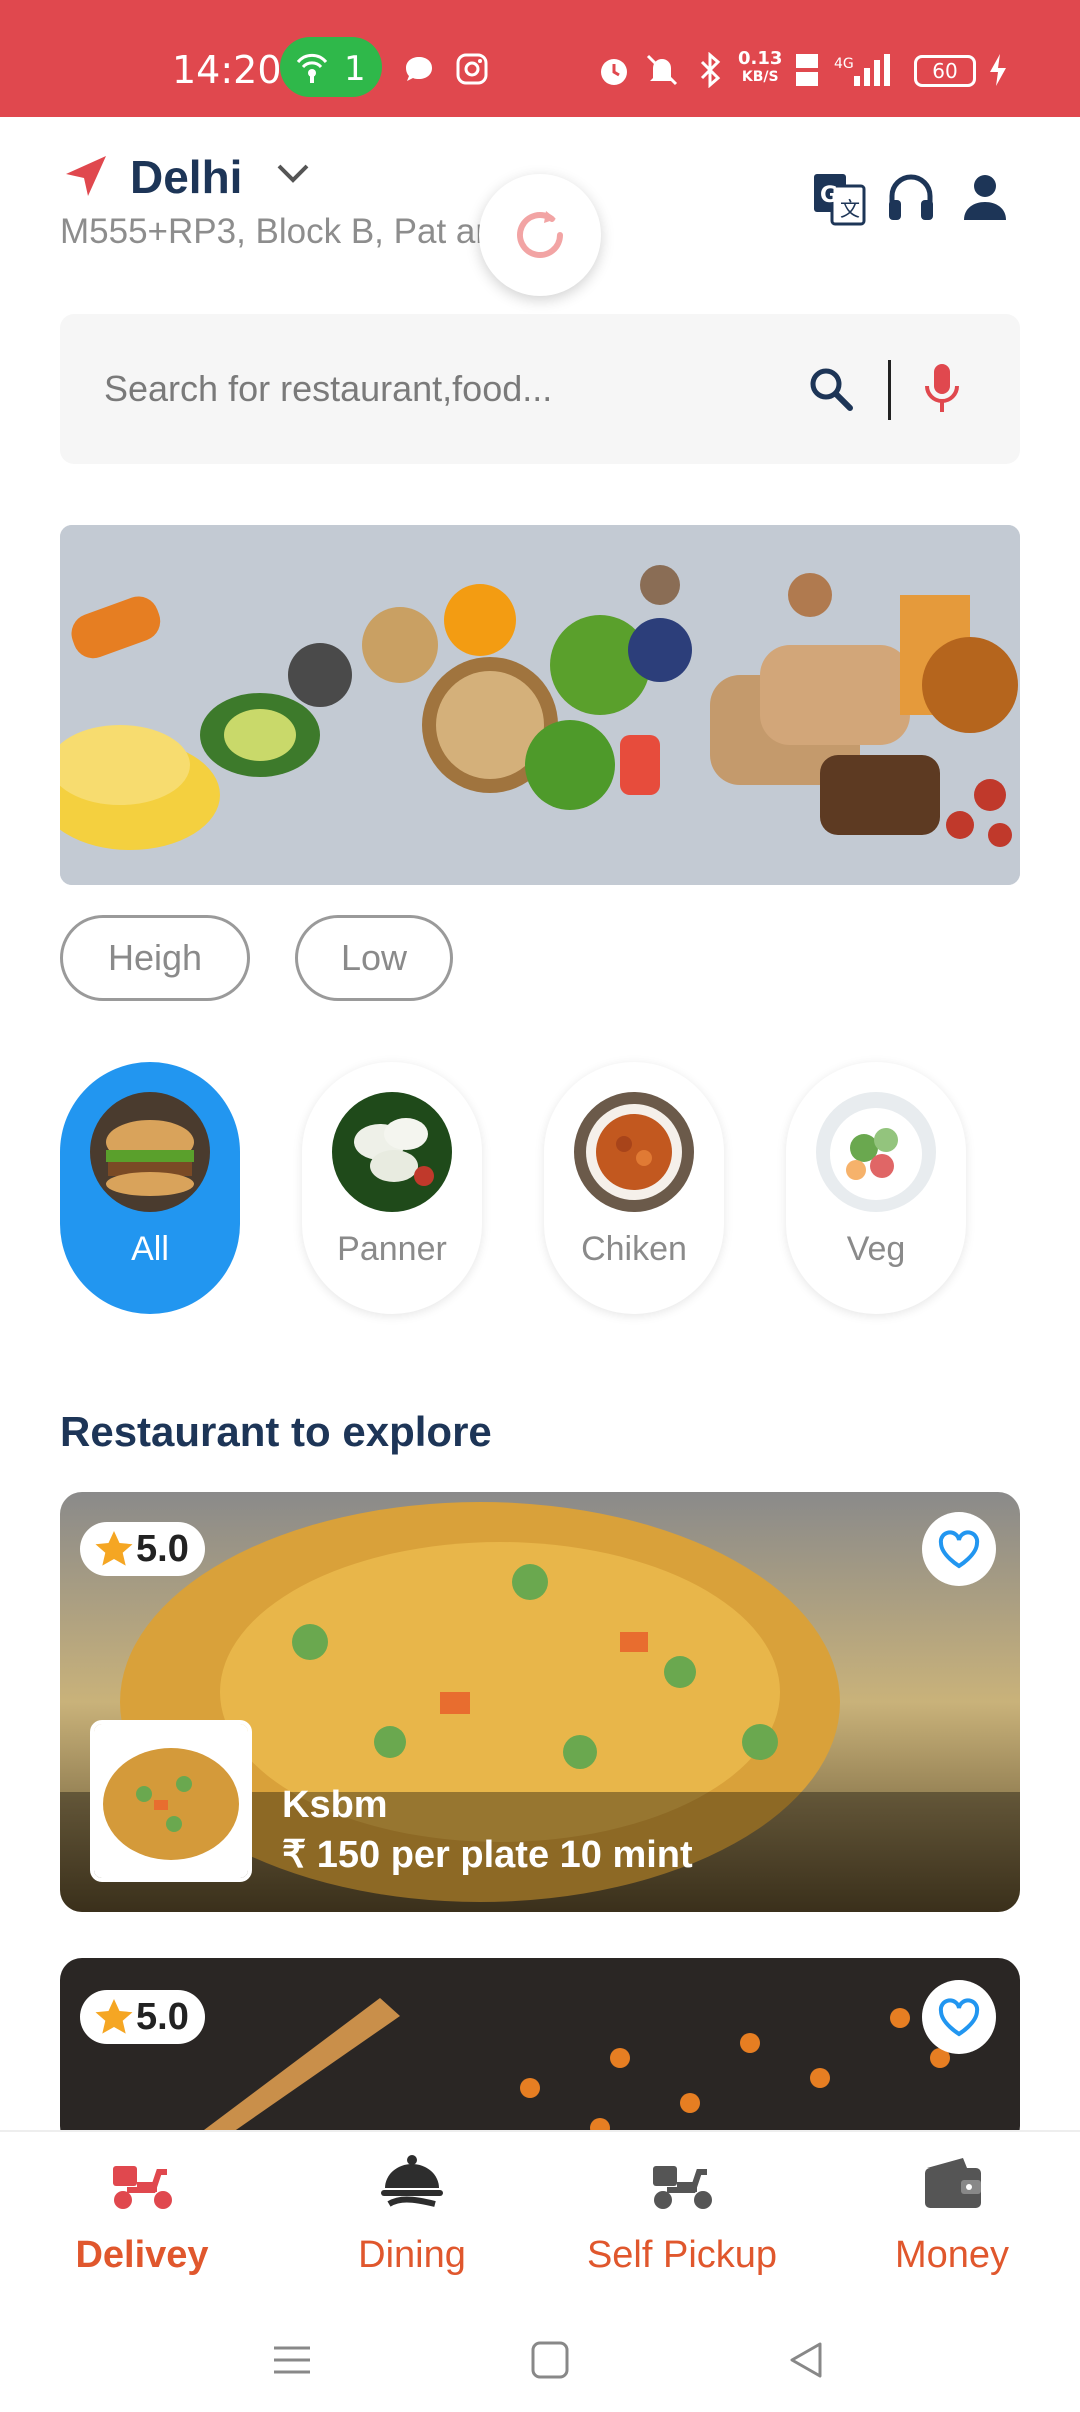  Describe the element at coordinates (710, 70) in the screenshot. I see `bluetooth-icon` at that location.